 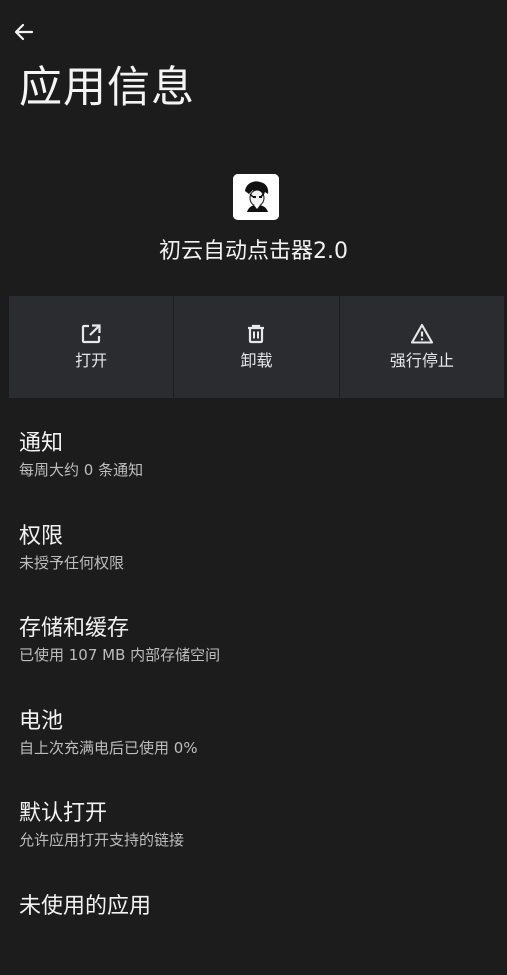 I want to click on settings-item-subtitle: 未授予任何权限, so click(x=263, y=563).